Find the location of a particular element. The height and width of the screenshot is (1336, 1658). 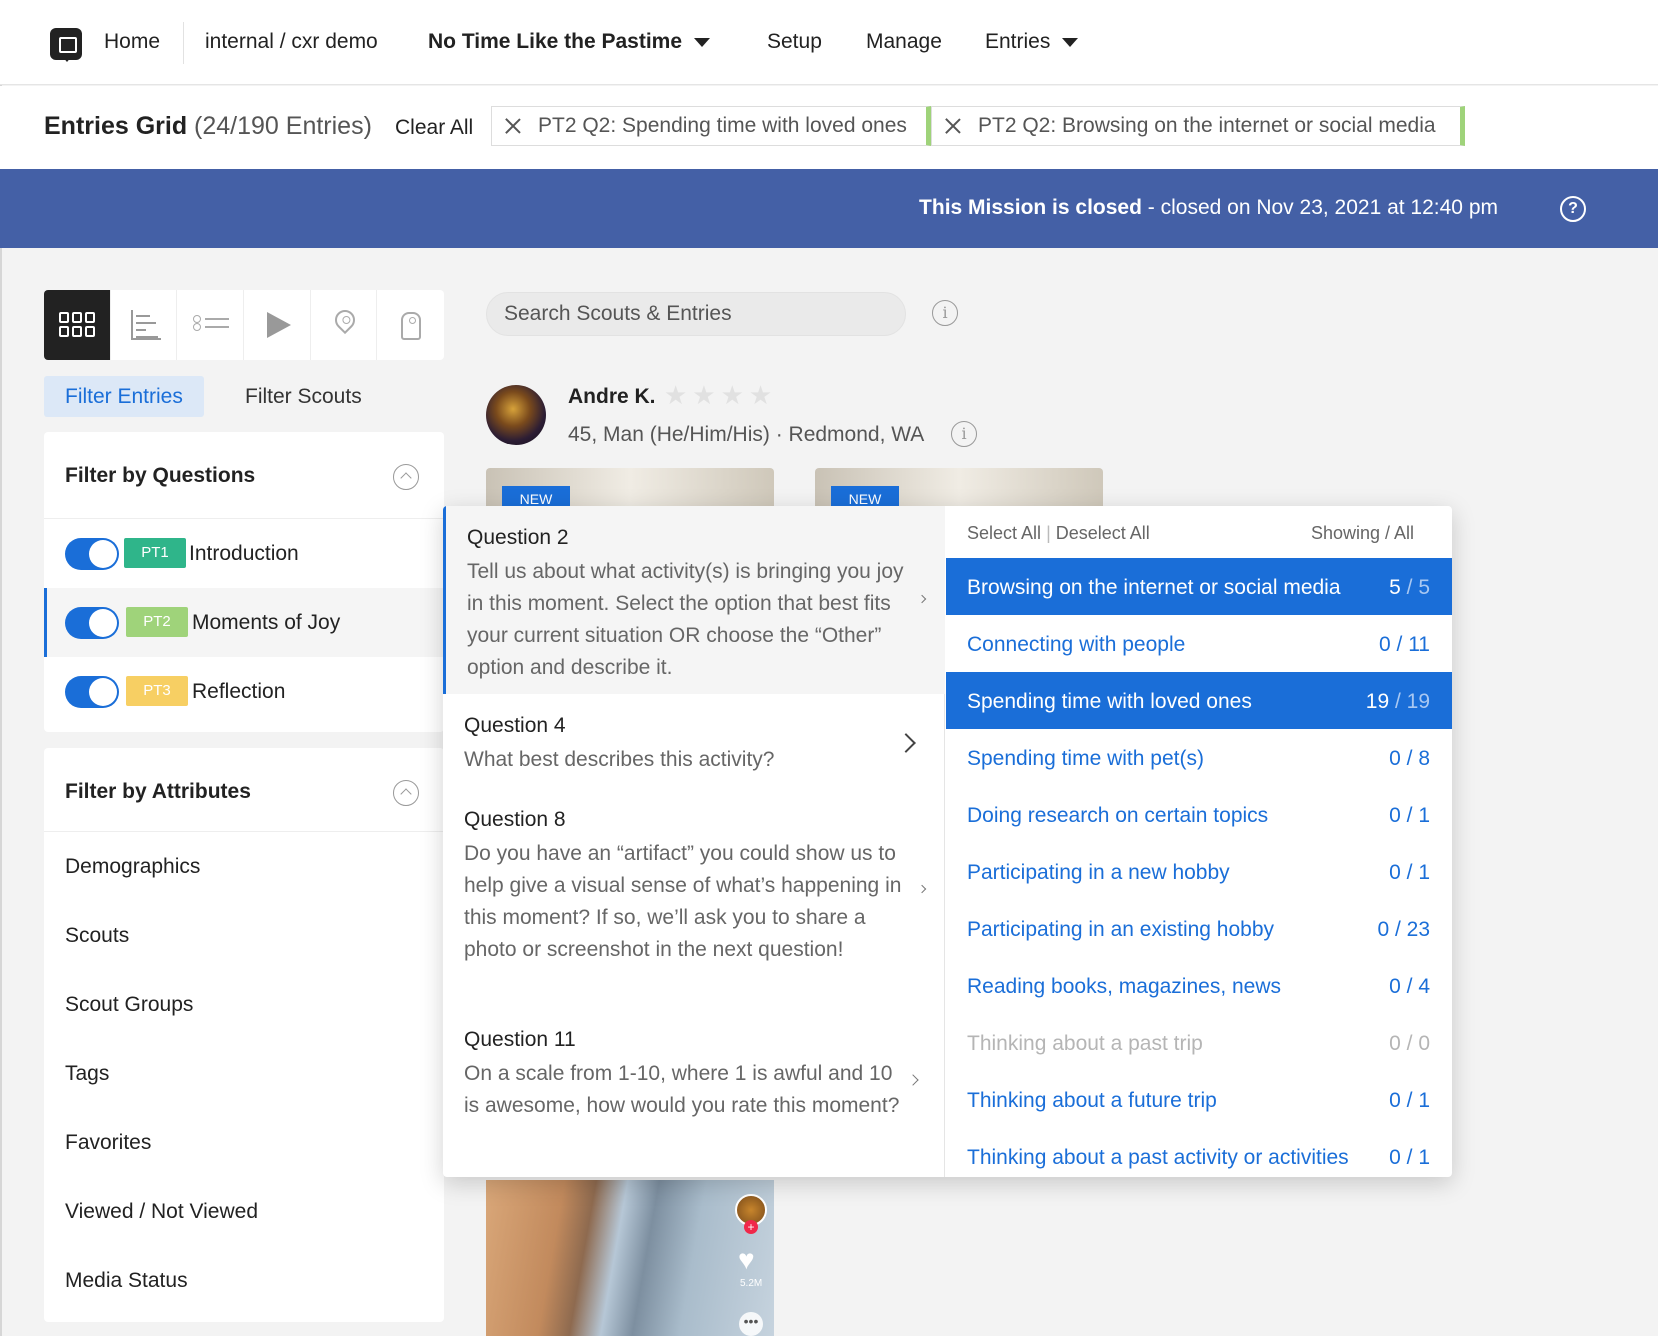

entry-video-thumbnail: + ♥ 5.2M ••• is located at coordinates (630, 1258).